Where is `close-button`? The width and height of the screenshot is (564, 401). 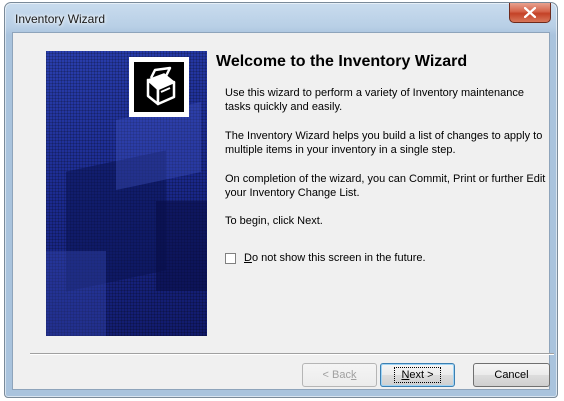
close-button is located at coordinates (530, 13).